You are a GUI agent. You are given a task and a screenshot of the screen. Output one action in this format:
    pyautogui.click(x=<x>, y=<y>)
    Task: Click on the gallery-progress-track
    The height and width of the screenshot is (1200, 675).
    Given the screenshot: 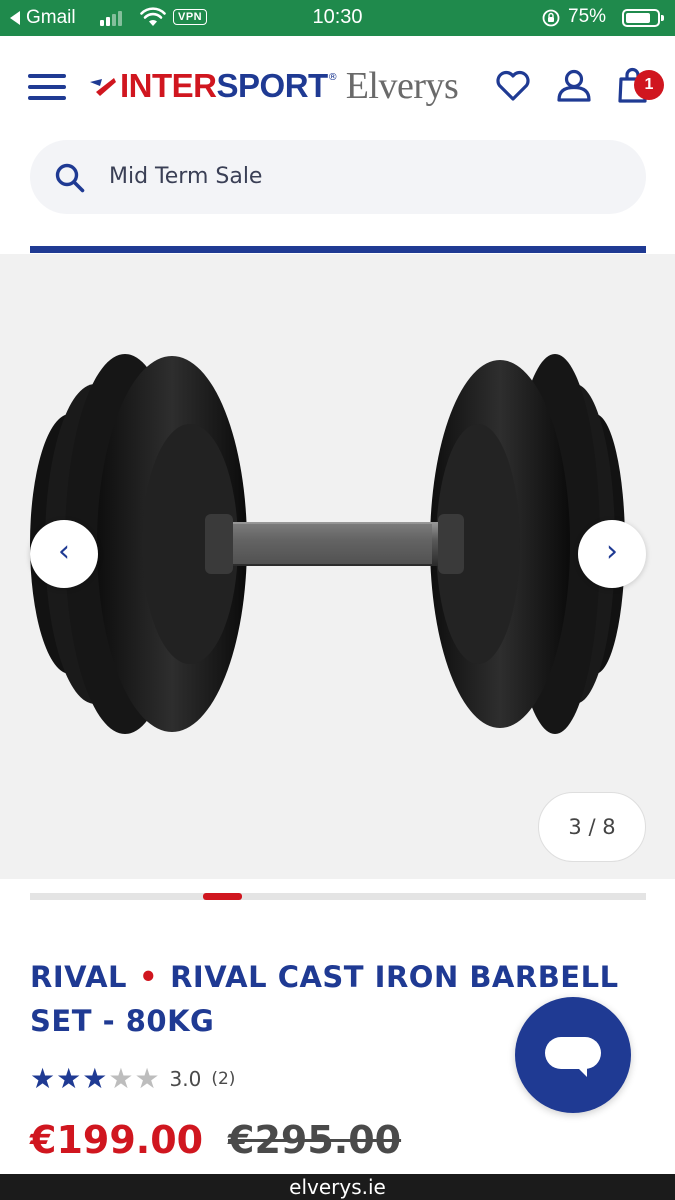 What is the action you would take?
    pyautogui.click(x=338, y=896)
    